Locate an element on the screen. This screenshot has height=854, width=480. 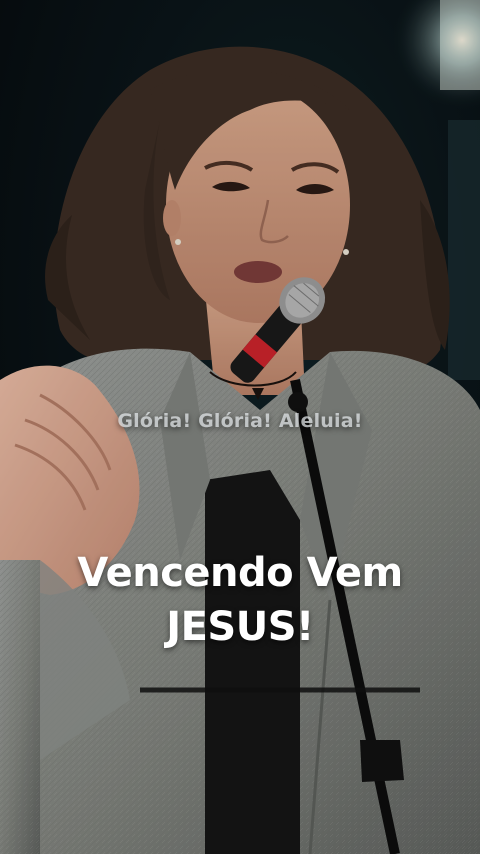
lyrics-line-1: Vencendo Vem is located at coordinates (240, 573).